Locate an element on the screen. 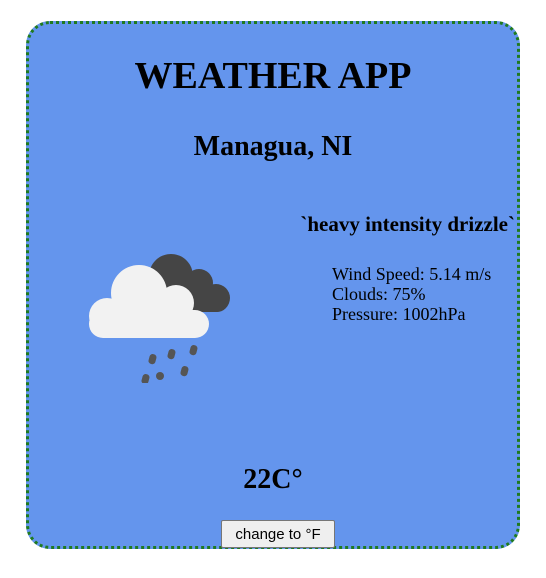 The width and height of the screenshot is (546, 578). wind-speed: Wind Speed: 5.14 m/s is located at coordinates (412, 274).